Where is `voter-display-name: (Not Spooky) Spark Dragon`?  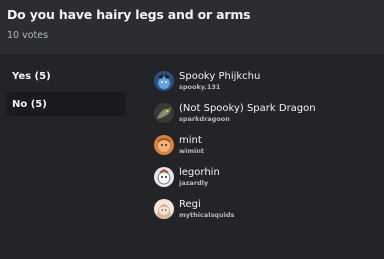
voter-display-name: (Not Spooky) Spark Dragon is located at coordinates (247, 108).